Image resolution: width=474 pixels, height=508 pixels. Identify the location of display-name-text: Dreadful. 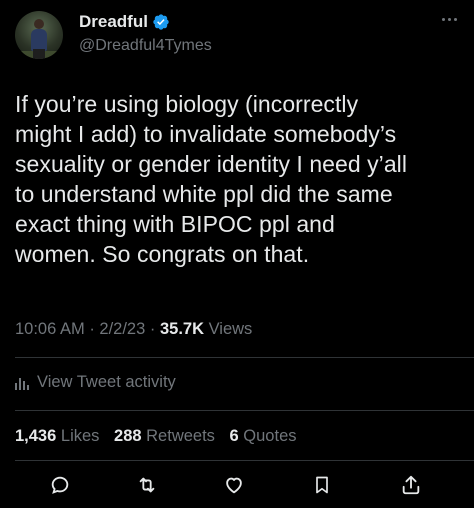
(113, 22).